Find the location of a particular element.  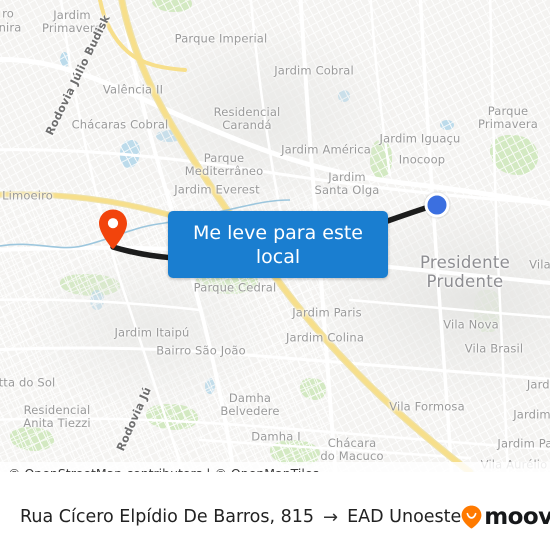

attribution-osm: © OpenStreetMap contributors is located at coordinates (105, 469).